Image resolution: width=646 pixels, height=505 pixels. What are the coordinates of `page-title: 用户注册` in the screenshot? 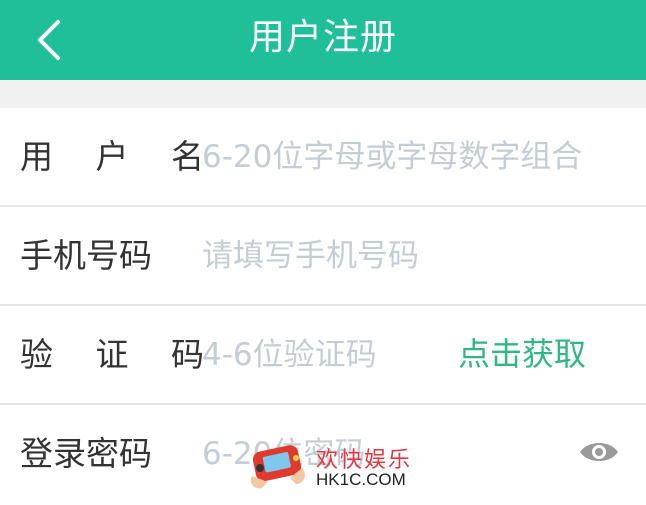 It's located at (322, 37).